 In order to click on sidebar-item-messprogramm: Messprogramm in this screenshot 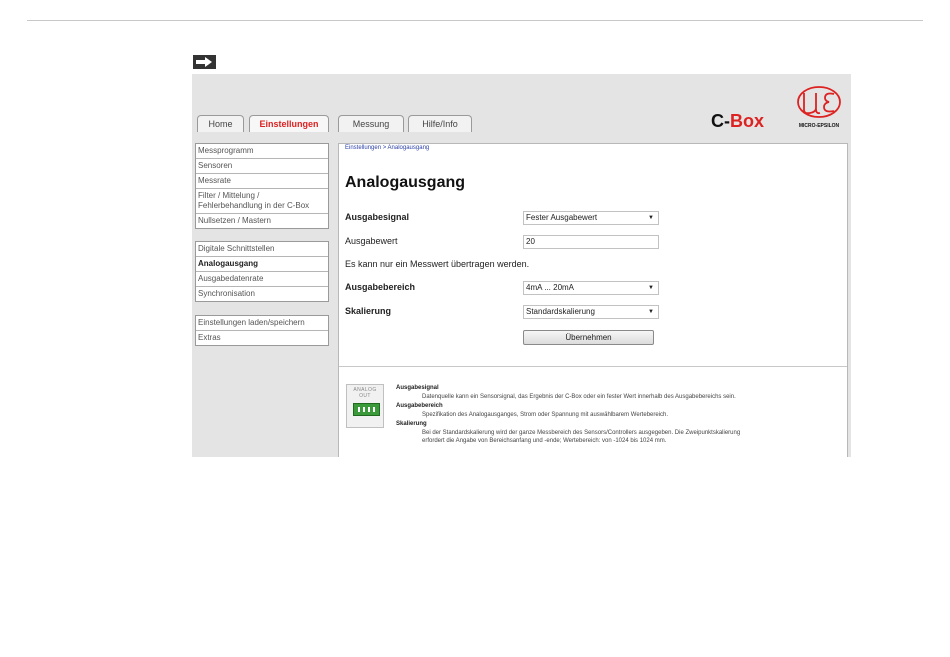, I will do `click(262, 151)`.